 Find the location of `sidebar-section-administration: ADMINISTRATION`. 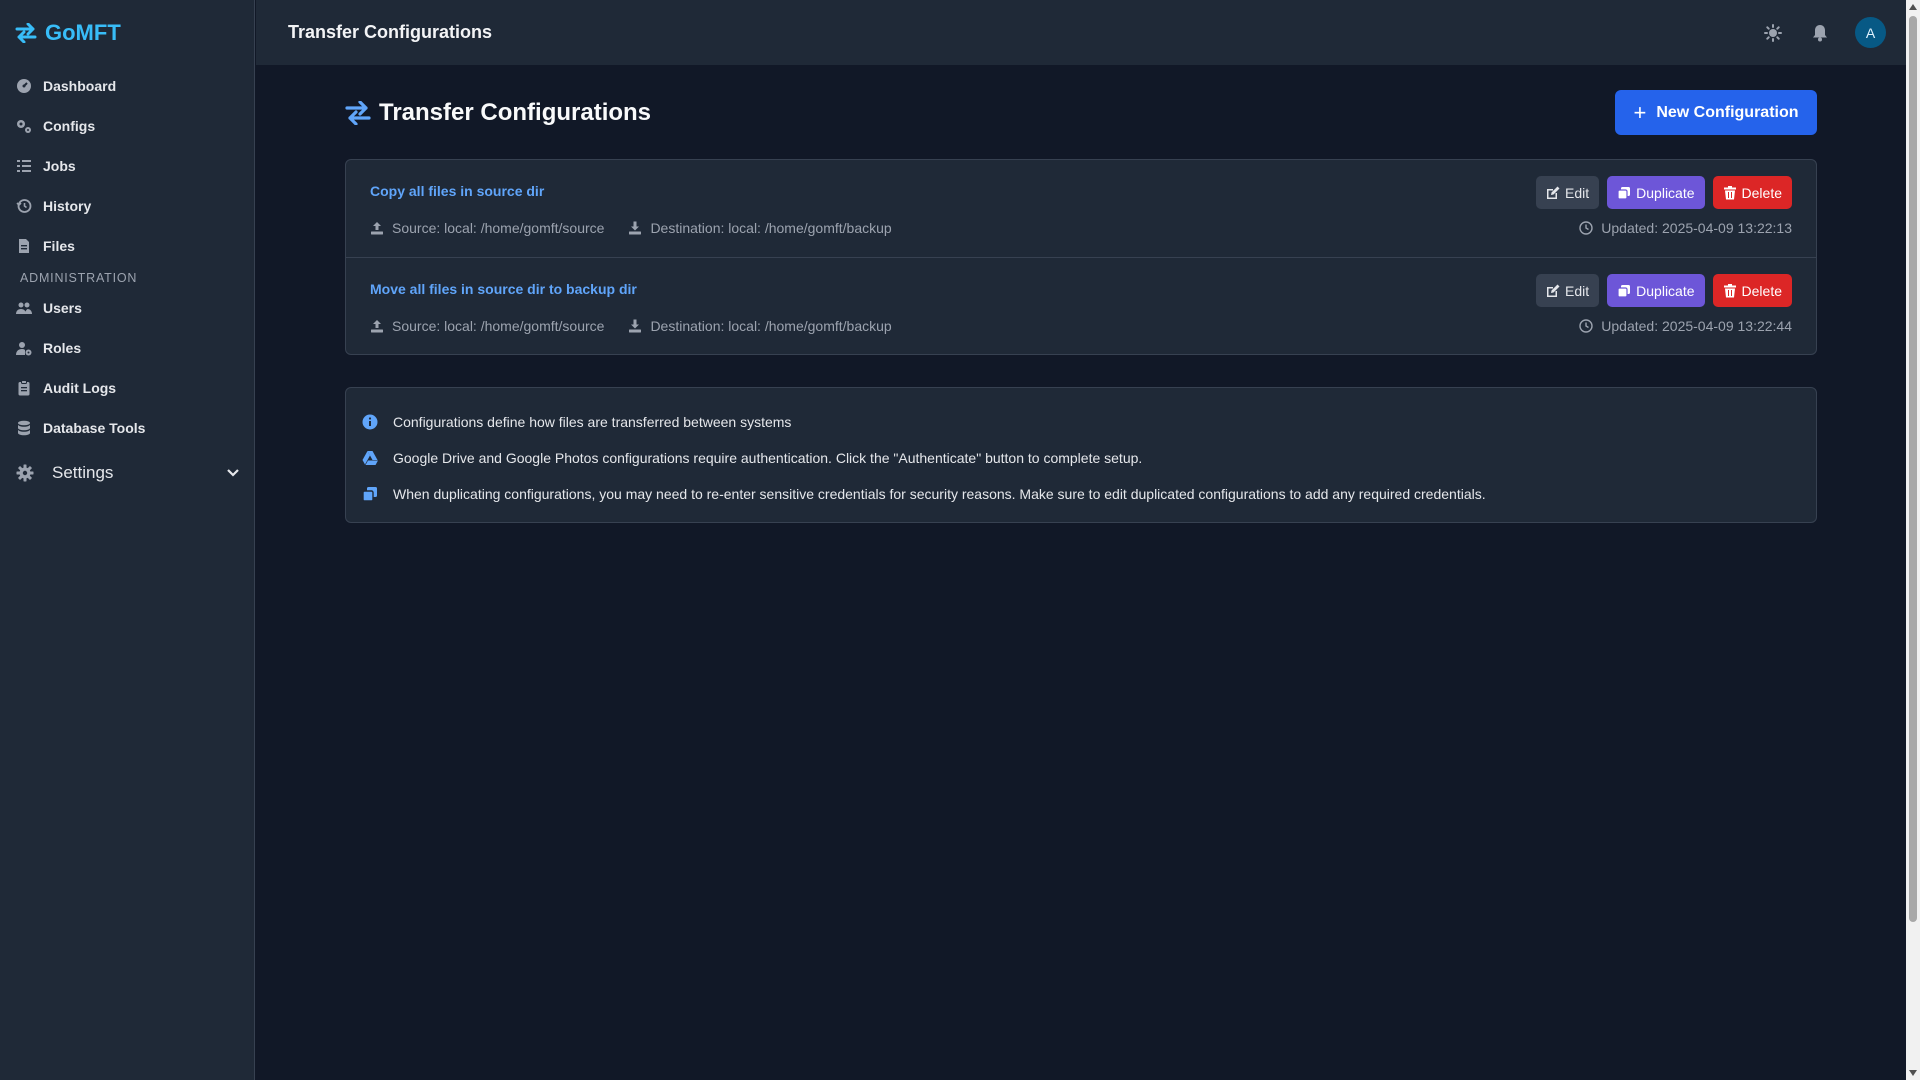

sidebar-section-administration: ADMINISTRATION is located at coordinates (79, 278).